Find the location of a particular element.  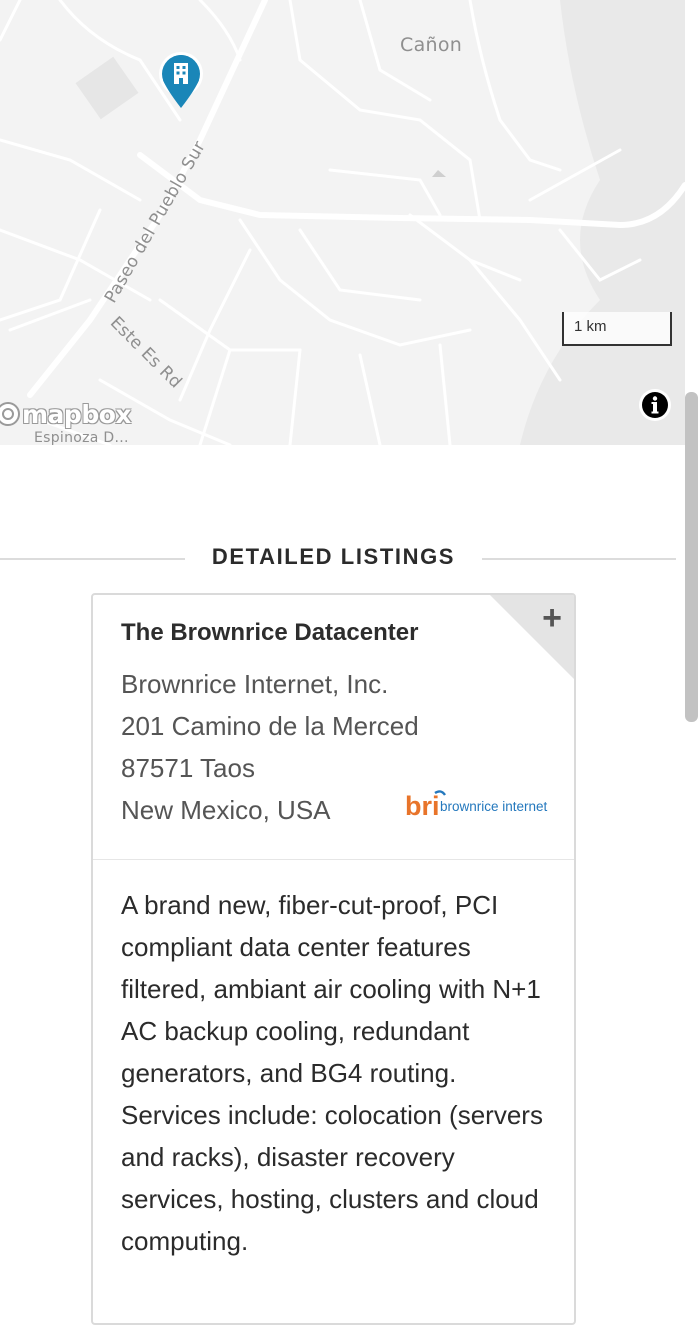

building-icon is located at coordinates (181, 80).